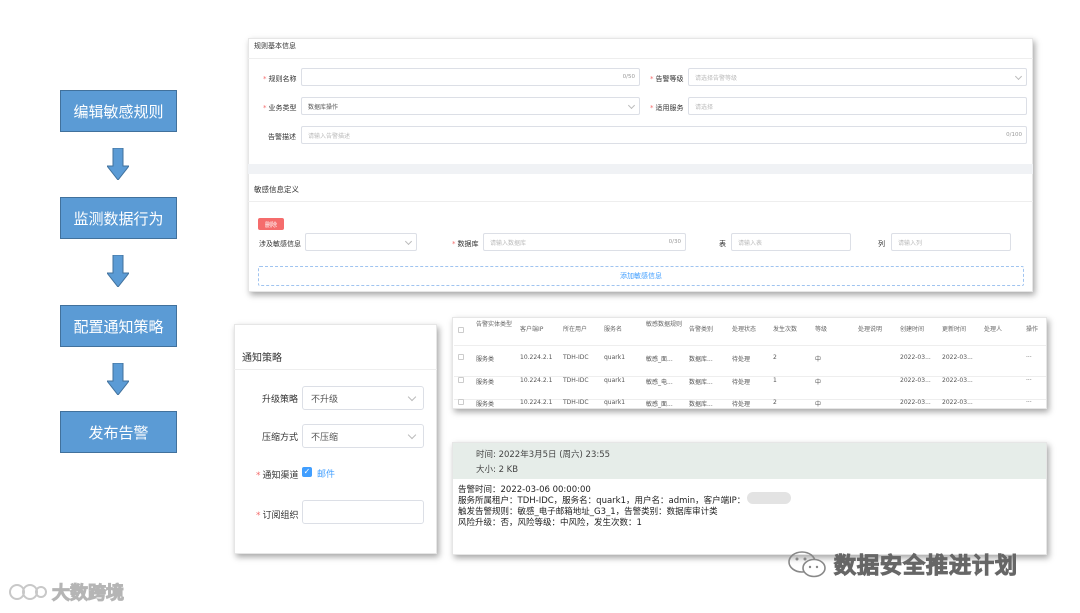 This screenshot has height=613, width=1080. I want to click on org-label: 订阅组织, so click(277, 514).